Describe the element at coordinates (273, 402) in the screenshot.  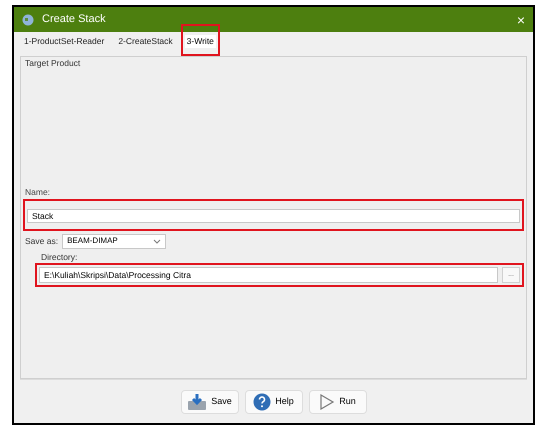
I see `dialog-button: Help` at that location.